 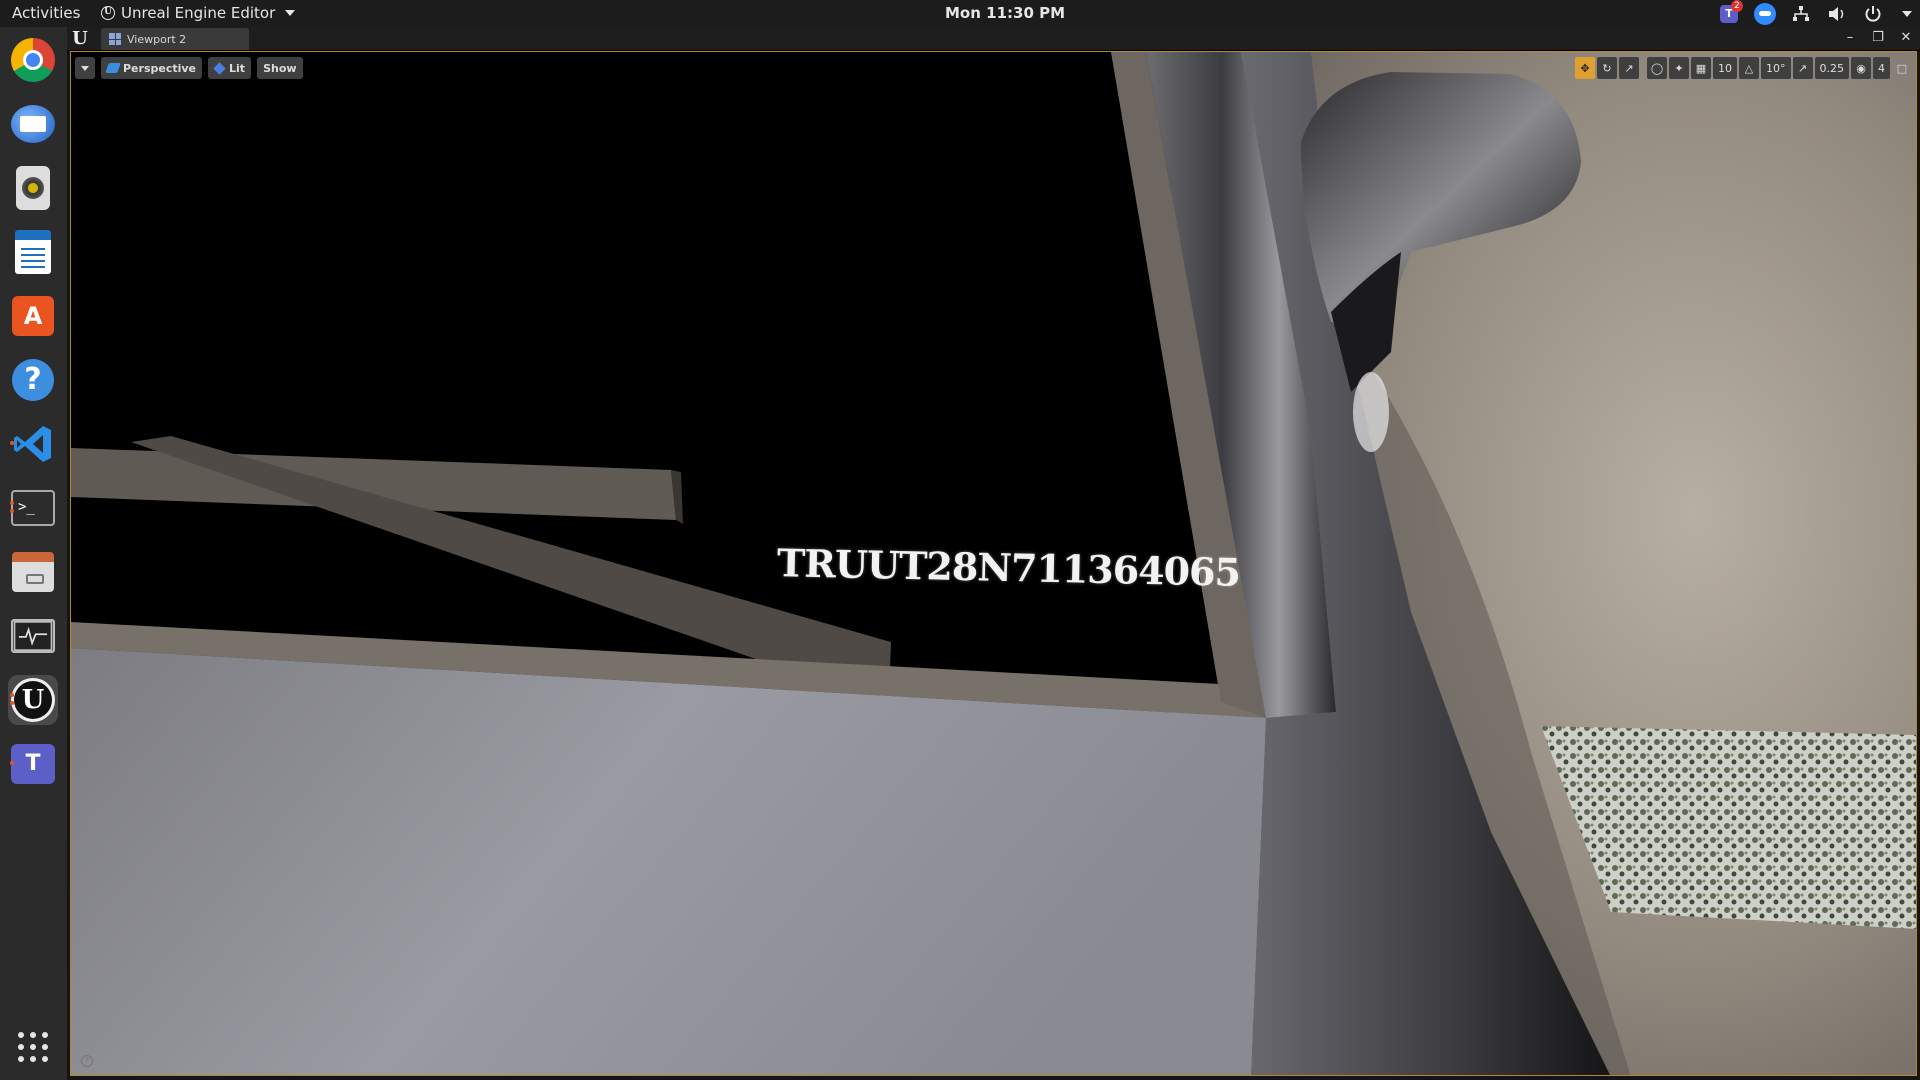 What do you see at coordinates (1607, 68) in the screenshot?
I see `rotate-tool-icon: ↻` at bounding box center [1607, 68].